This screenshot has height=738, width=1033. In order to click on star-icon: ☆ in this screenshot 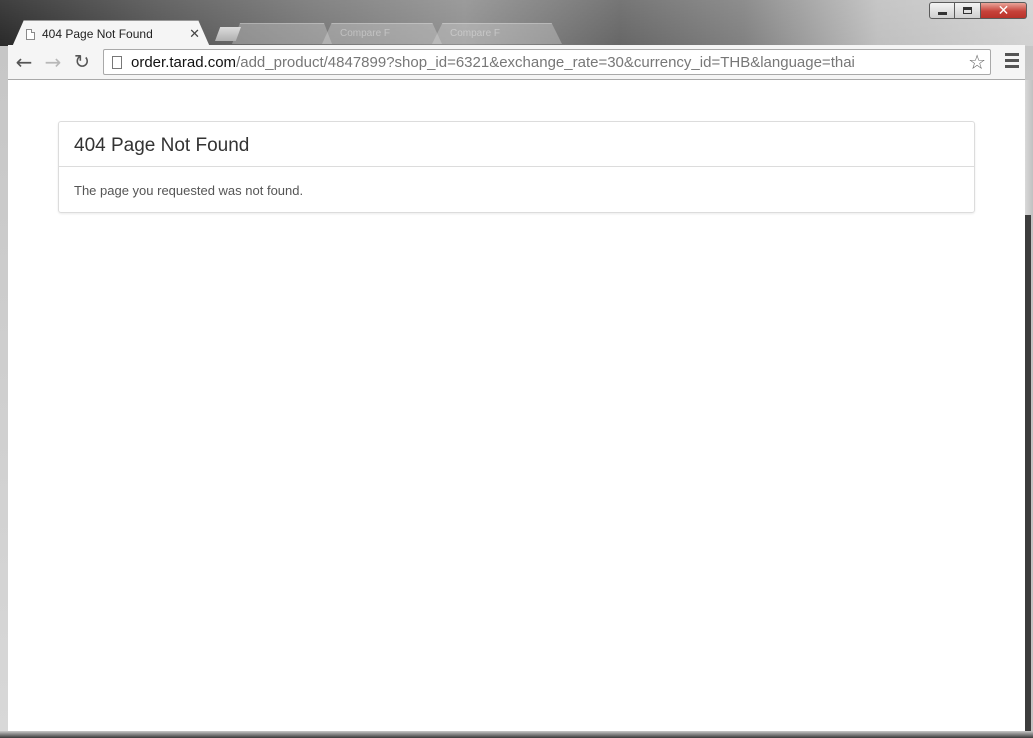, I will do `click(977, 62)`.